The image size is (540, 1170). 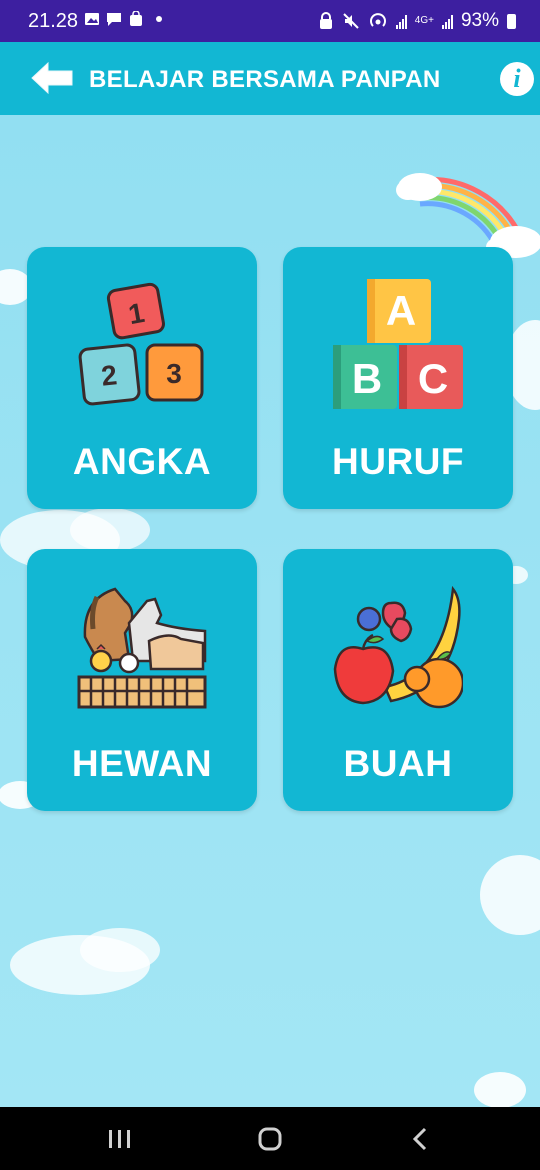 What do you see at coordinates (401, 310) in the screenshot?
I see `letter-block-a: A` at bounding box center [401, 310].